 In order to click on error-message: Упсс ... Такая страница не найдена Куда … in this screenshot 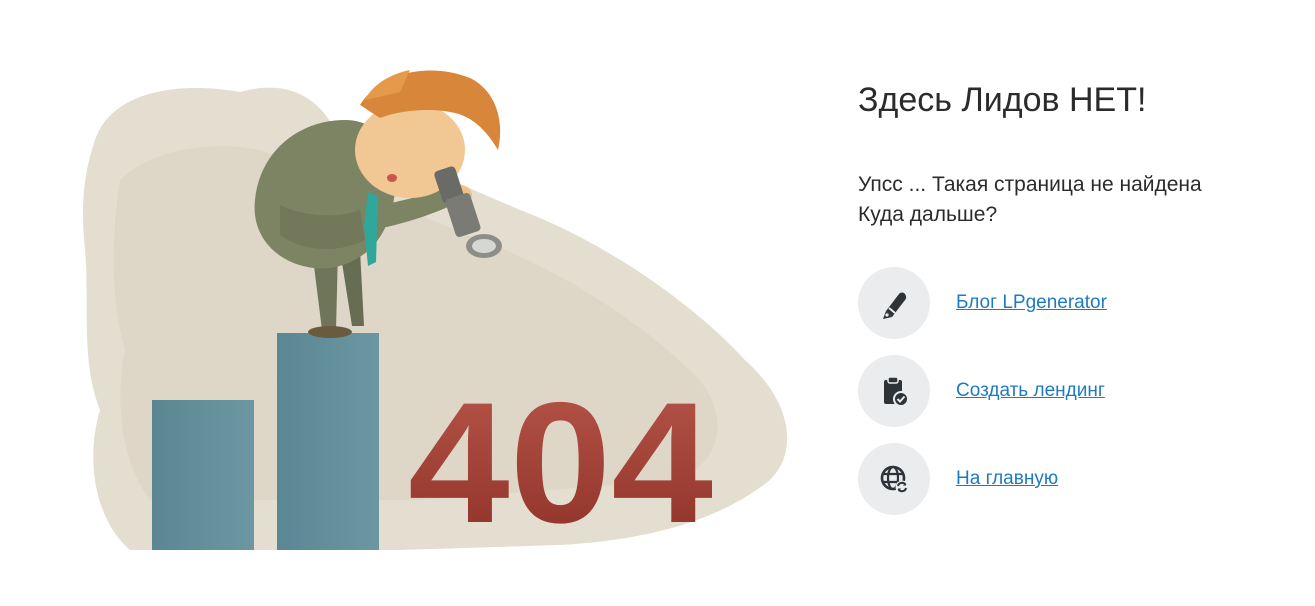, I will do `click(1068, 200)`.